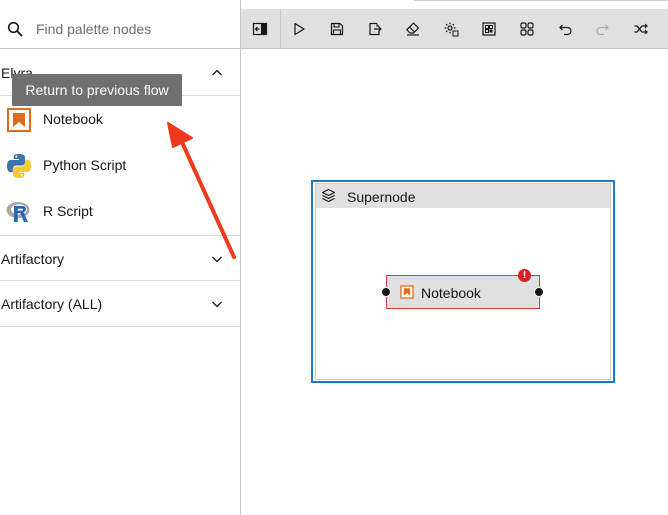  I want to click on save-icon, so click(337, 29).